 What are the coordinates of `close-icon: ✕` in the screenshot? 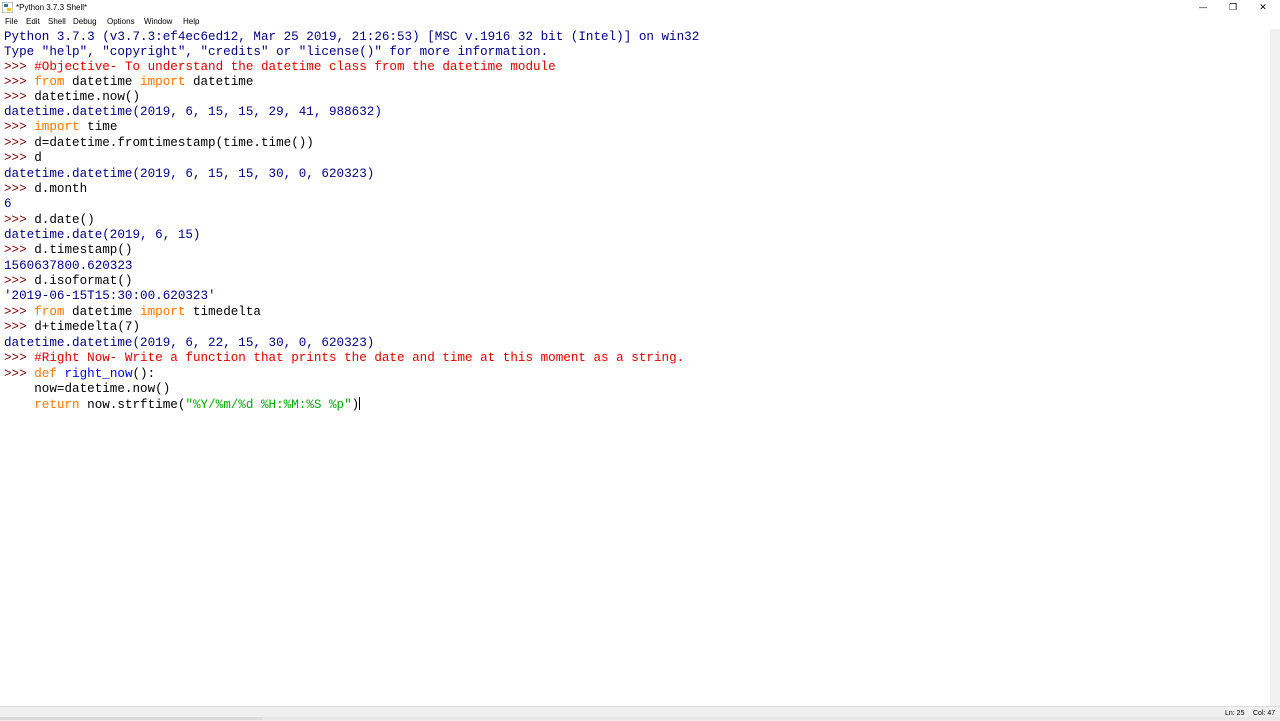 It's located at (1263, 7).